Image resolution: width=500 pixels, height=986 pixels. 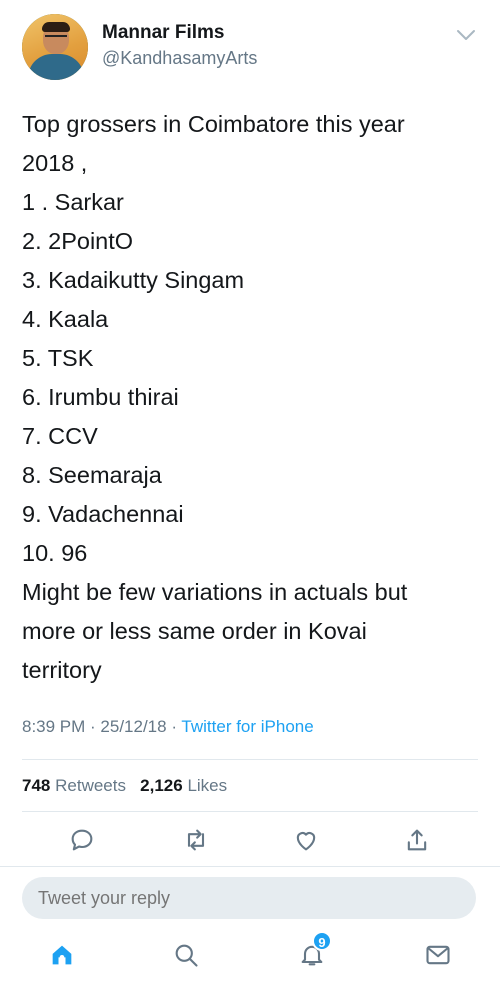 I want to click on reply-input, so click(x=249, y=898).